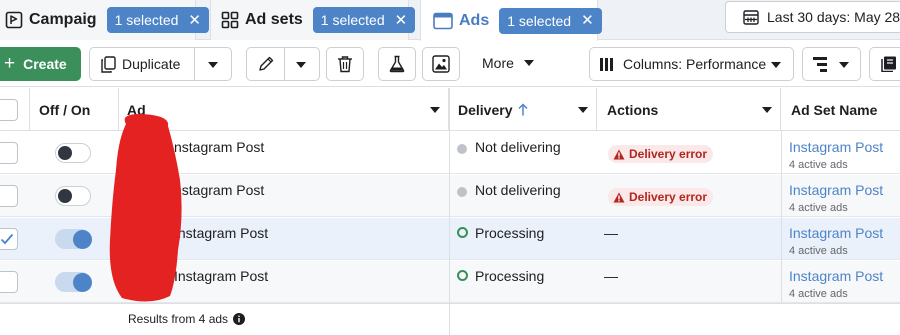 The image size is (900, 335). I want to click on redaction-mark, so click(145, 208).